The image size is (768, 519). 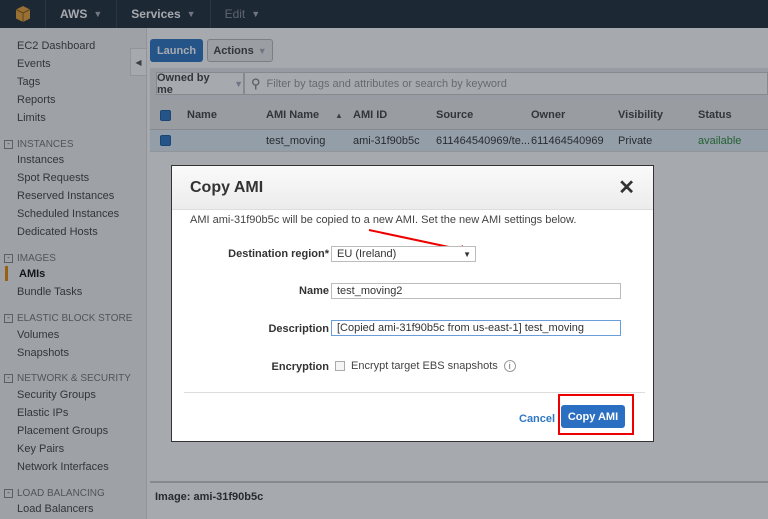 I want to click on encryption-option: Encrypt target EBS snapshots i, so click(x=425, y=366).